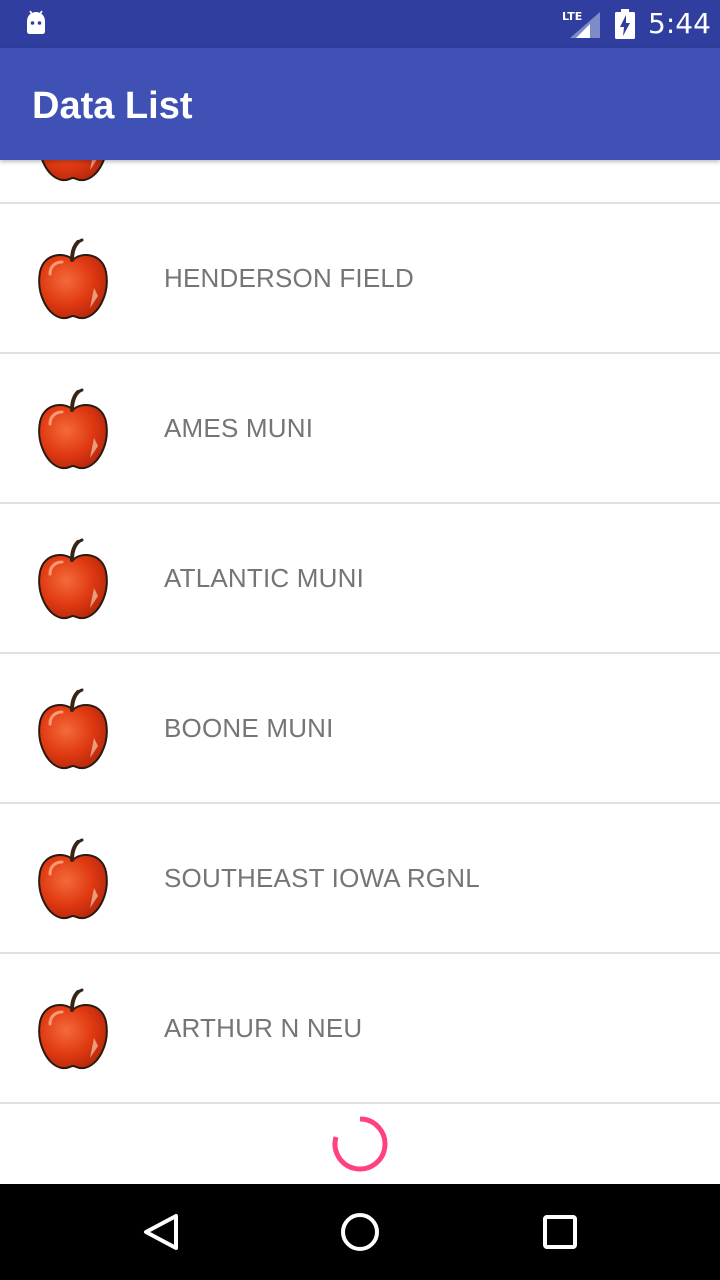  I want to click on loading-spinner, so click(360, 1144).